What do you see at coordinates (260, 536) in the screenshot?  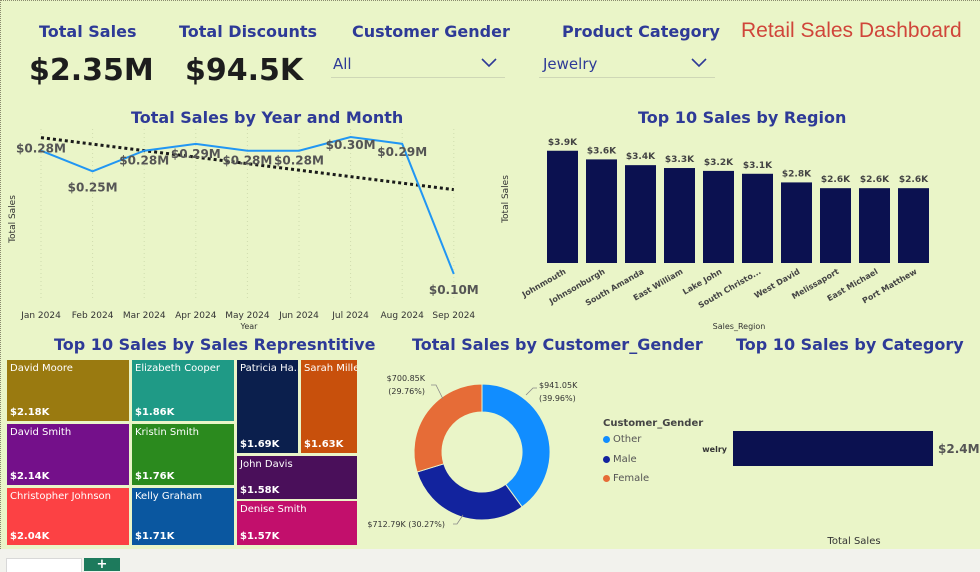 I see `tile-value: $1.57K` at bounding box center [260, 536].